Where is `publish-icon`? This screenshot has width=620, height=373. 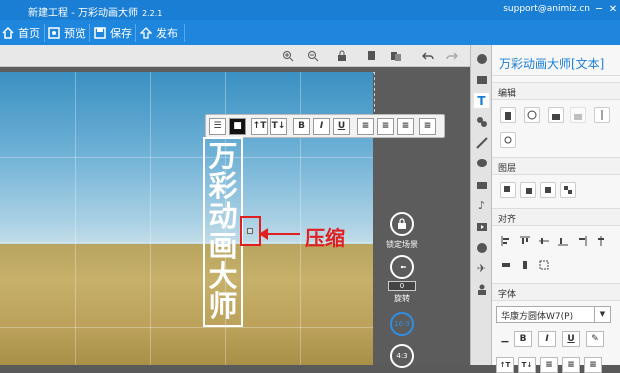
publish-icon is located at coordinates (146, 33).